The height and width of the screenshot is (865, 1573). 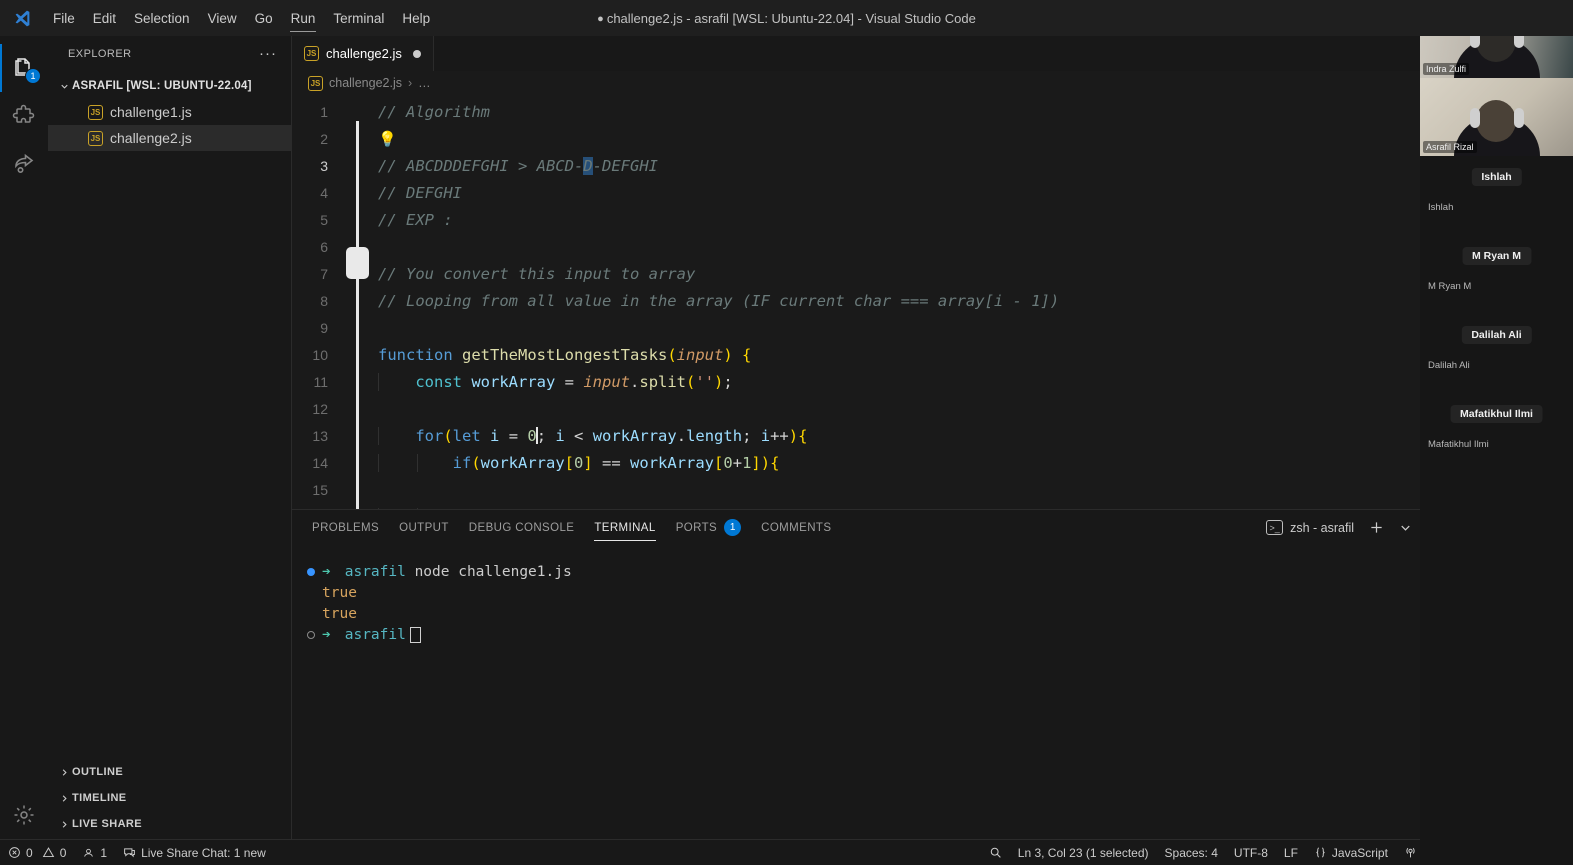 I want to click on participant-label: Ishlah, so click(x=1441, y=207).